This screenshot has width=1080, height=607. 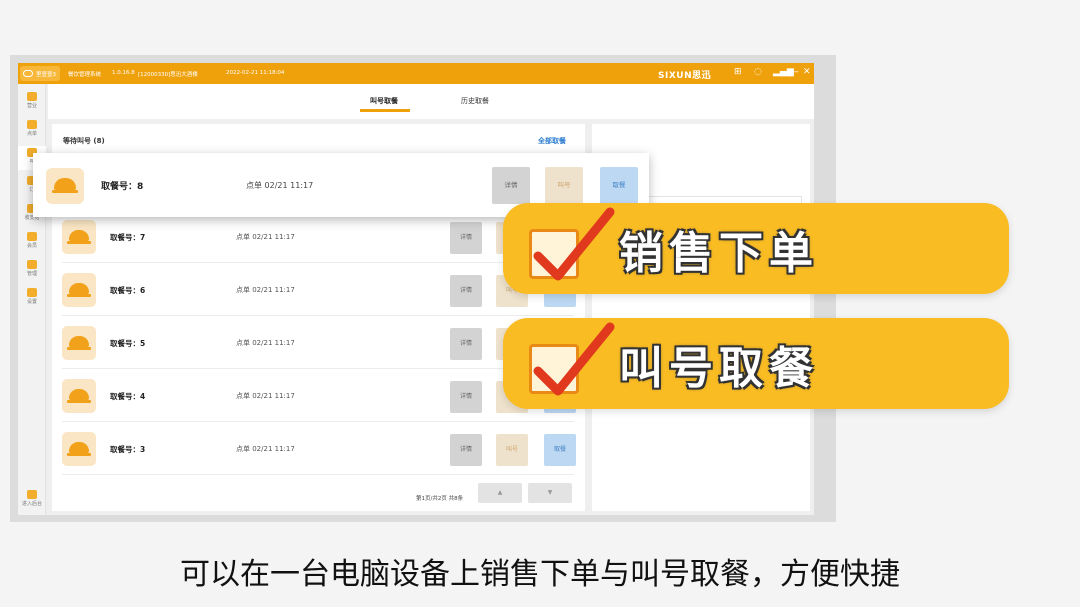 I want to click on feature-badge-pickup: 叫号取餐, so click(x=756, y=363).